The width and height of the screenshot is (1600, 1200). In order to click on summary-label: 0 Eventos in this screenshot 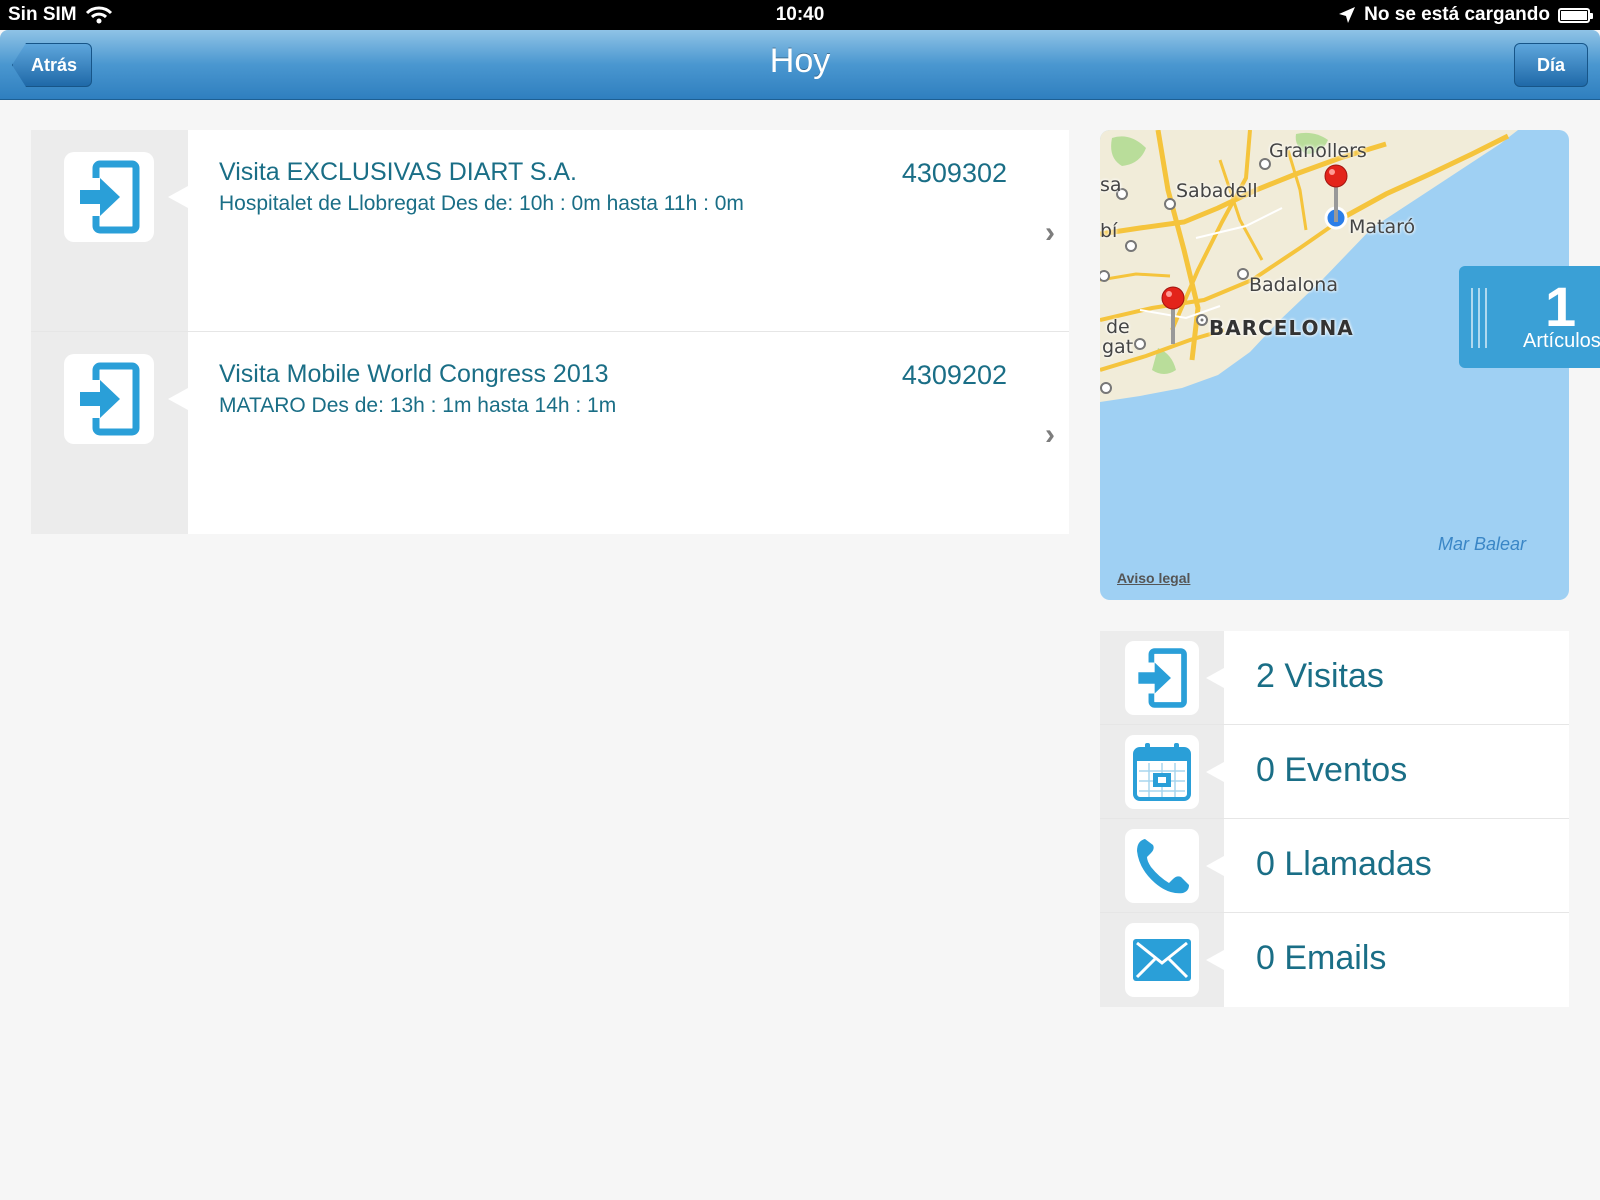, I will do `click(1332, 770)`.